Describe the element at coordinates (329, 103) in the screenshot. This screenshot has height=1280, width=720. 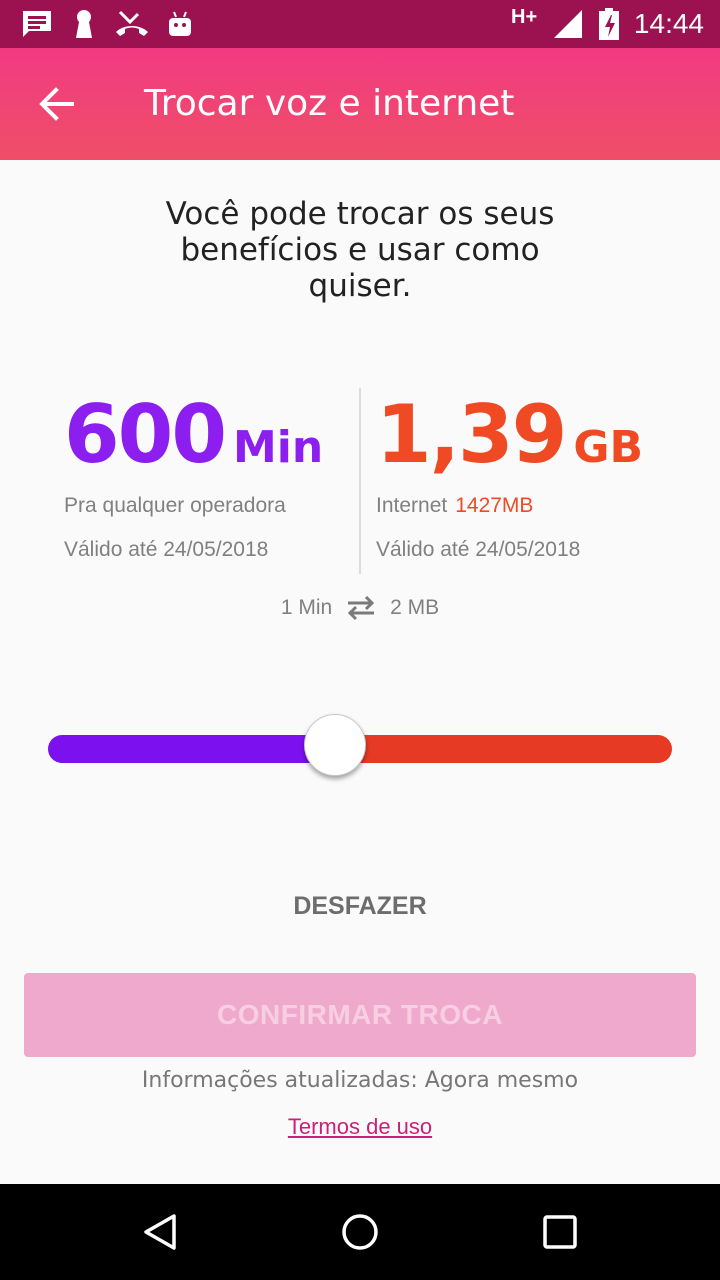
I see `page-title: Trocar voz e internet` at that location.